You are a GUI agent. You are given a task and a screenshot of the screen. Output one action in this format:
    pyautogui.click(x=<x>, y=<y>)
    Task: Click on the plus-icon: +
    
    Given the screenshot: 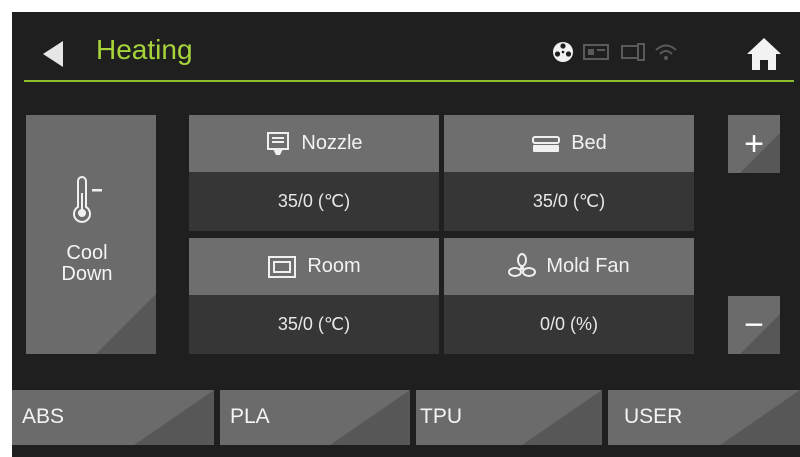 What is the action you would take?
    pyautogui.click(x=754, y=143)
    